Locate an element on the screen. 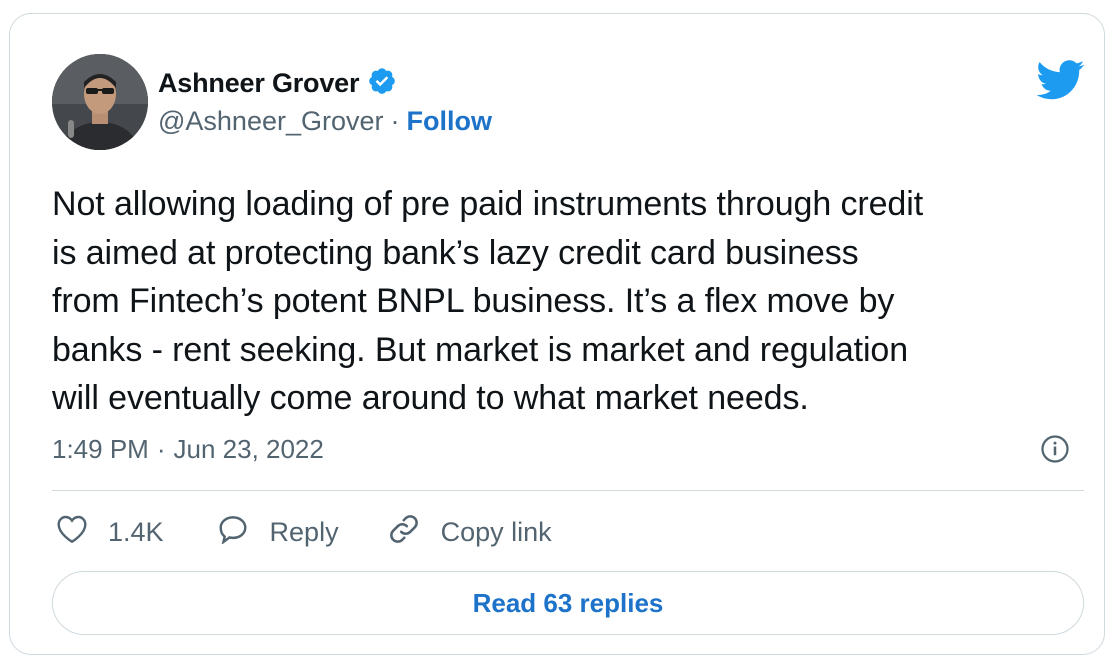 The image size is (1116, 662). reply-button: Reply is located at coordinates (277, 532).